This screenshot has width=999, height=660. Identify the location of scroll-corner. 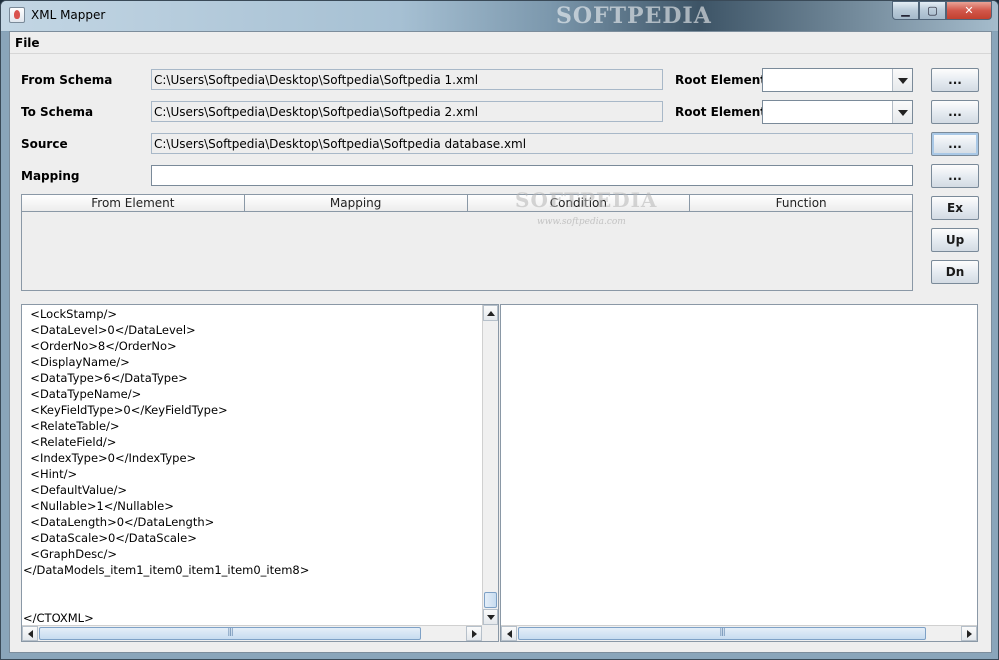
(490, 633).